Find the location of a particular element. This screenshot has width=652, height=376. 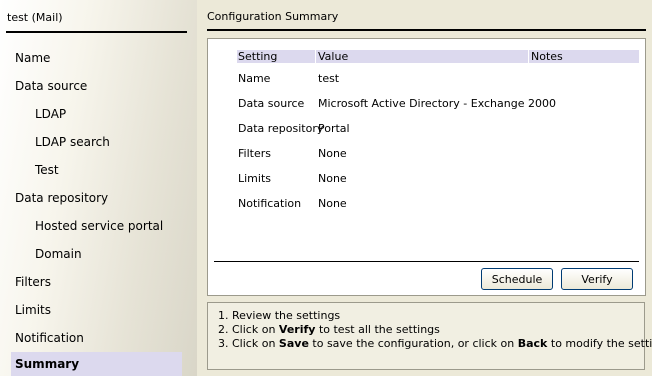

instruction-number: 3. is located at coordinates (223, 343).